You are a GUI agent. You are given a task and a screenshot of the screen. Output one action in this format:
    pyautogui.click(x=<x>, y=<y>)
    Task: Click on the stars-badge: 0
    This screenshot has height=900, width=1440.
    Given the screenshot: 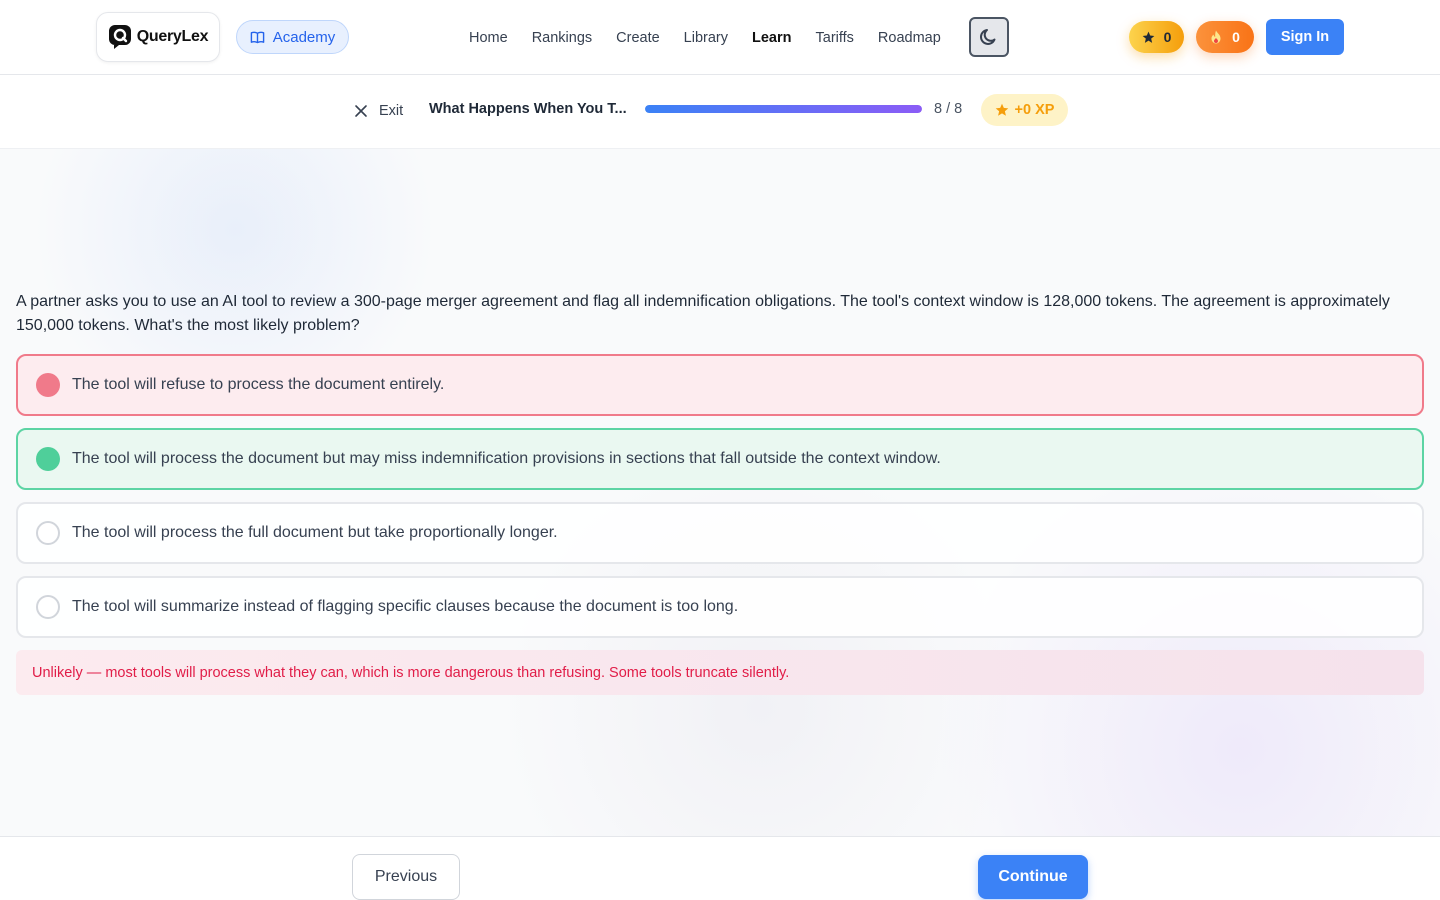 What is the action you would take?
    pyautogui.click(x=1156, y=37)
    